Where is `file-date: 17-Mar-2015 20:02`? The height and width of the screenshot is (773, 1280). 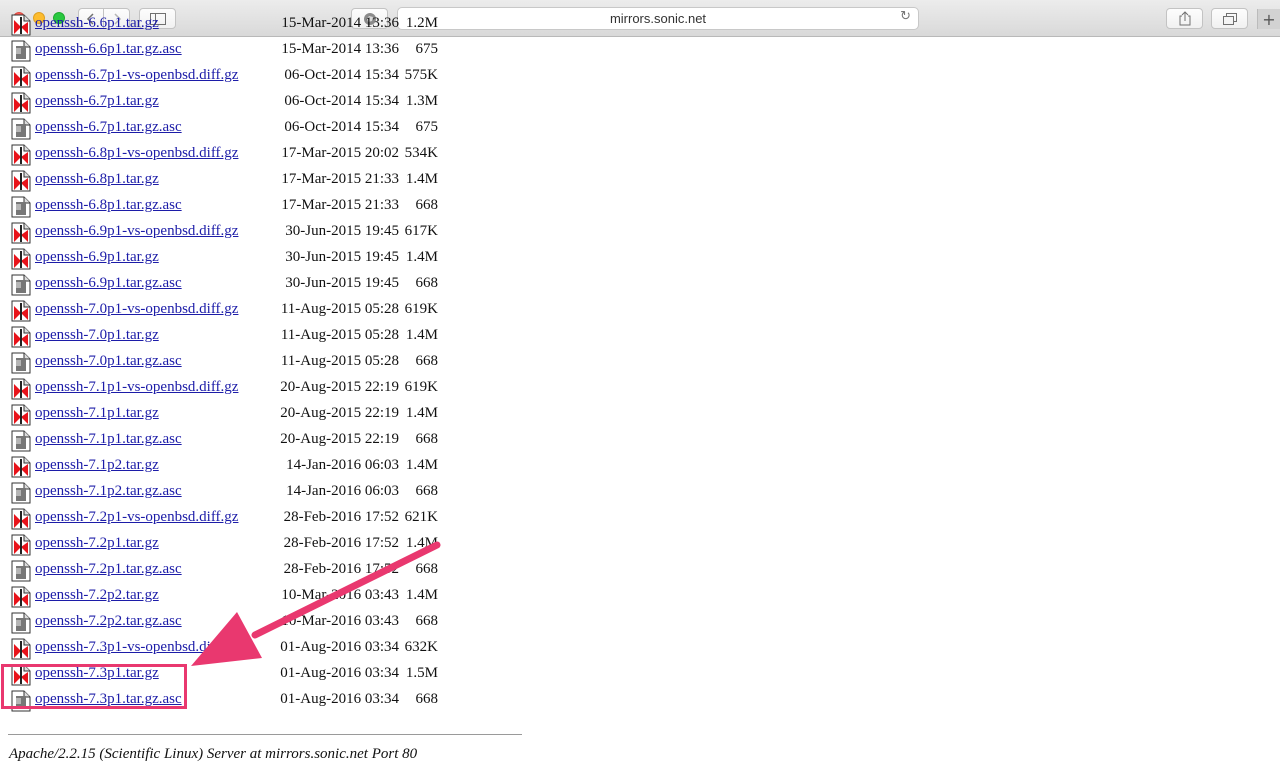 file-date: 17-Mar-2015 20:02 is located at coordinates (340, 153).